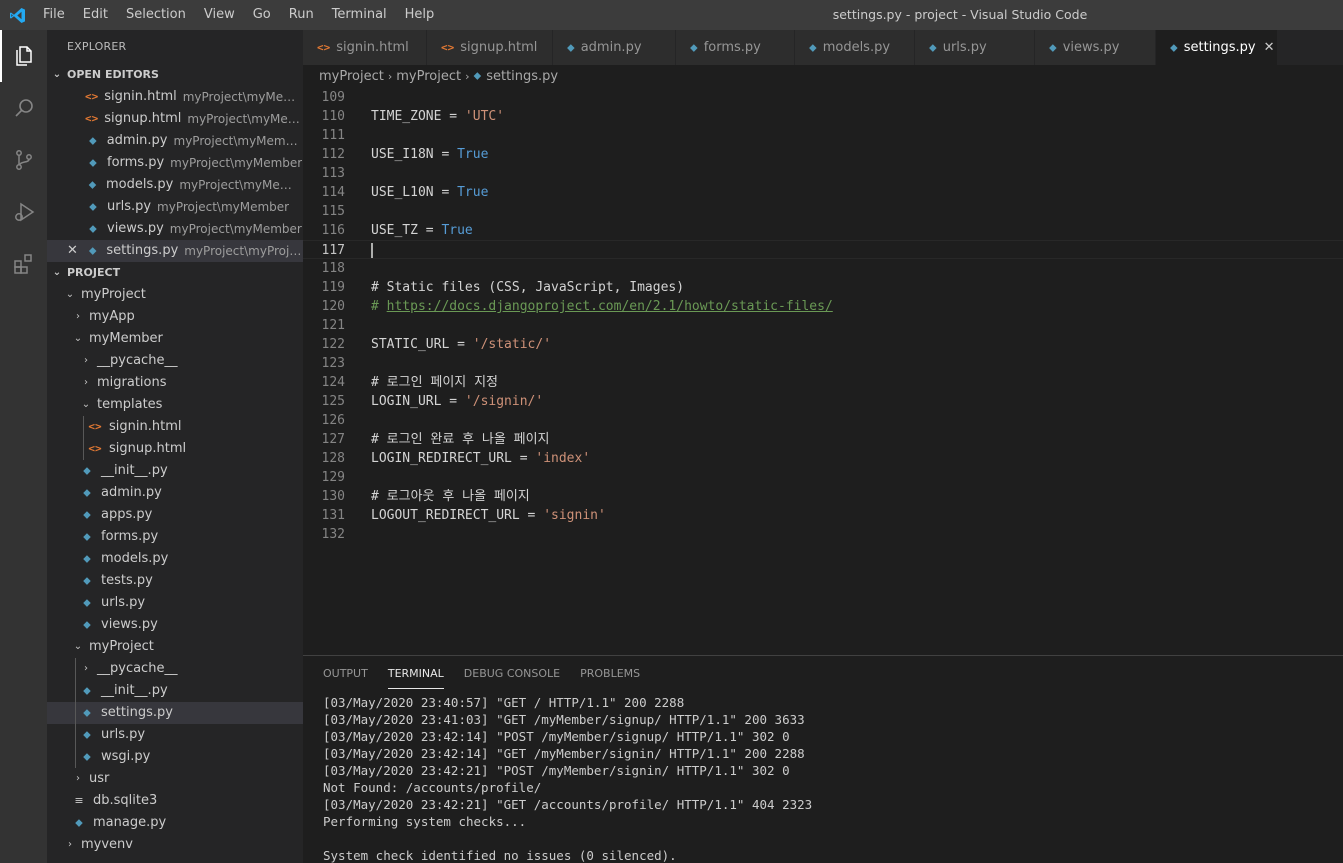 The image size is (1343, 863). What do you see at coordinates (175, 647) in the screenshot?
I see `tree-folder-myproject: ⌄ myProject` at bounding box center [175, 647].